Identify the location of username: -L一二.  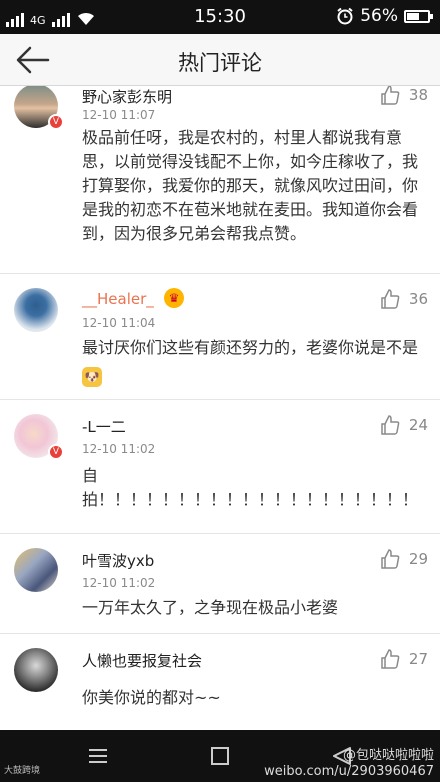
(104, 426).